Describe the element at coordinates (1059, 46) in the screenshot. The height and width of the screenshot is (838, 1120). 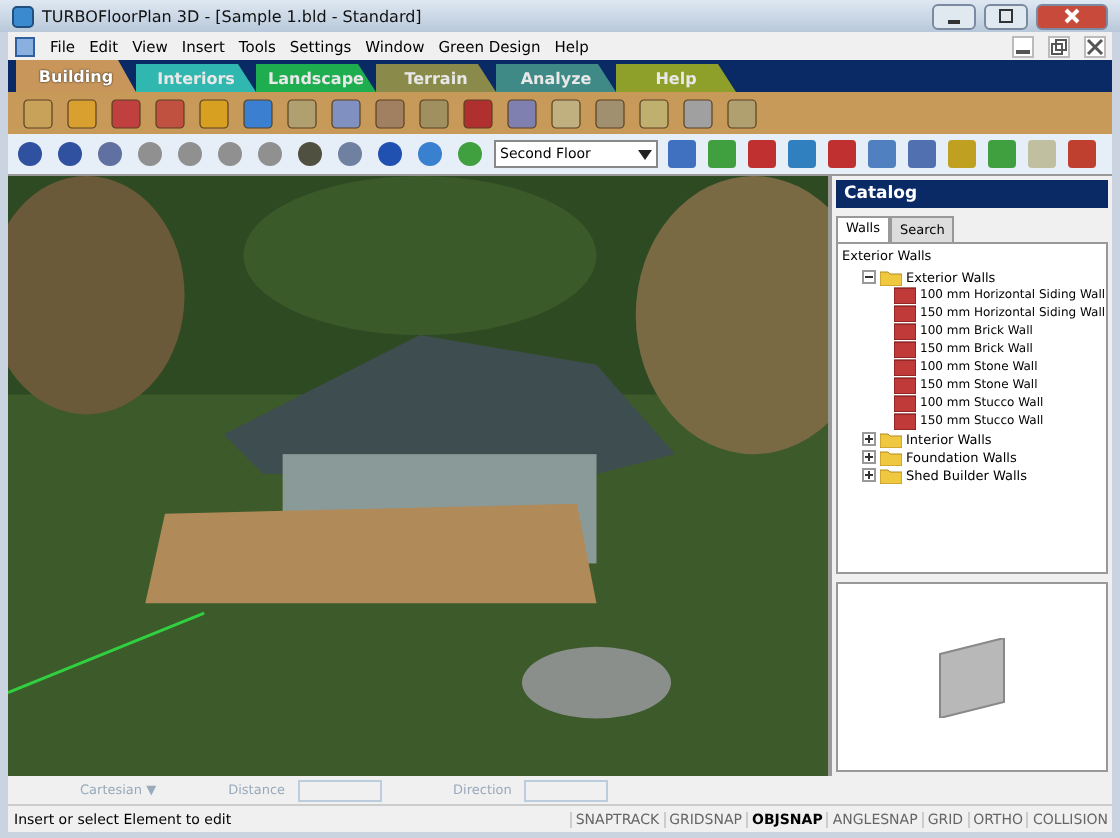
I see `restore-icon` at that location.